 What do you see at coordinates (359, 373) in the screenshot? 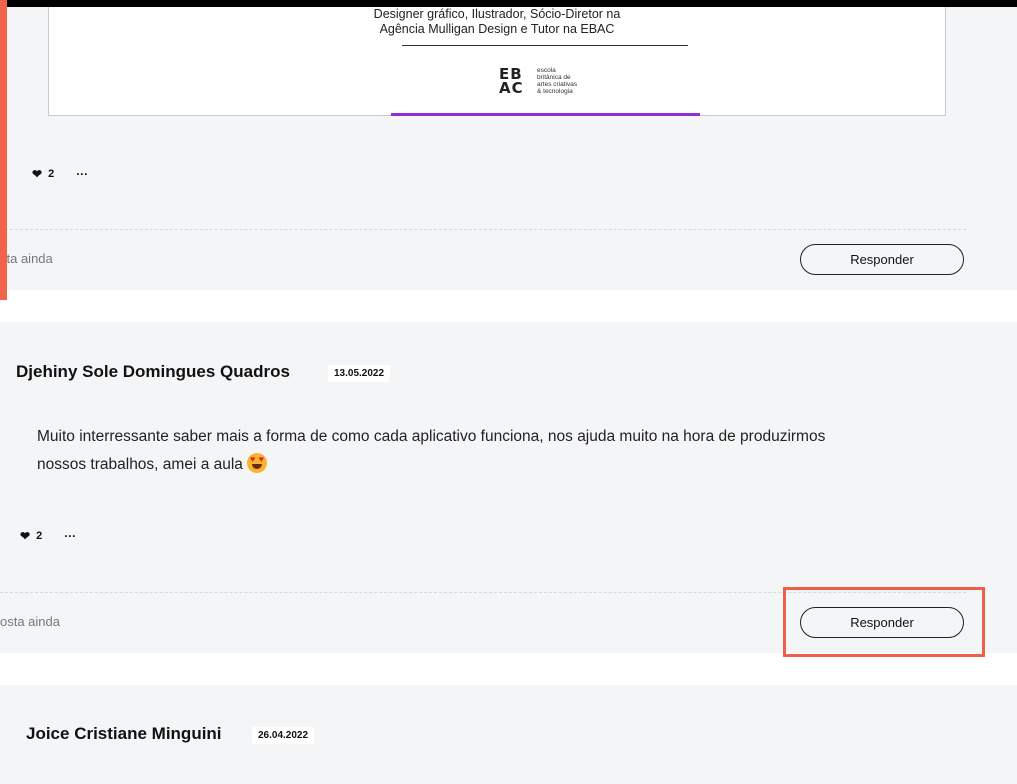
I see `comment-date: 13.05.2022` at bounding box center [359, 373].